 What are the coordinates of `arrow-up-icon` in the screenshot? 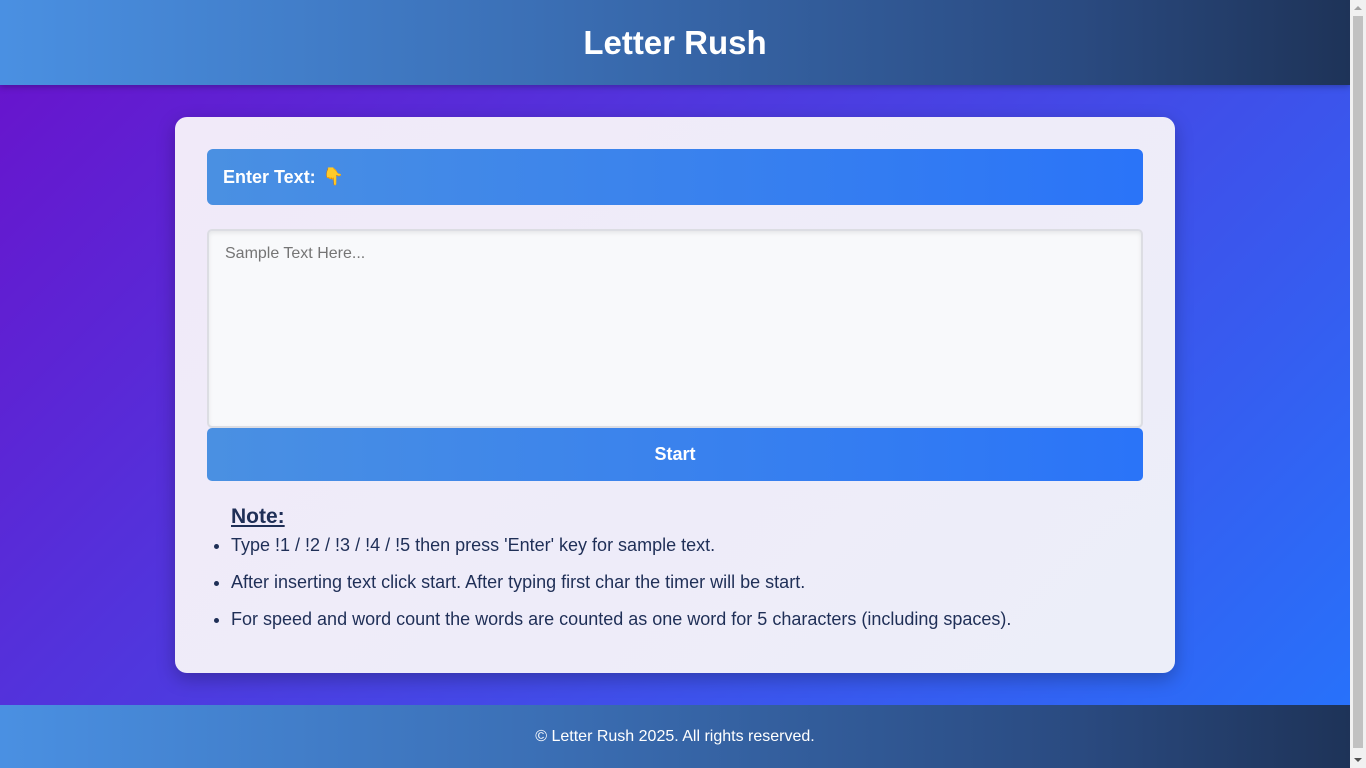 It's located at (1358, 8).